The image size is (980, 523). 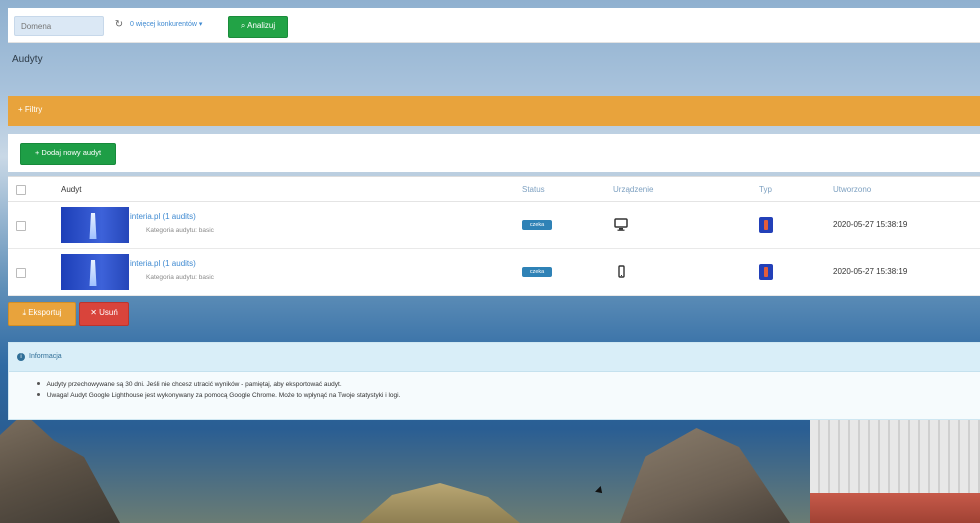 I want to click on analyze-button-label: Analizuj, so click(x=261, y=25).